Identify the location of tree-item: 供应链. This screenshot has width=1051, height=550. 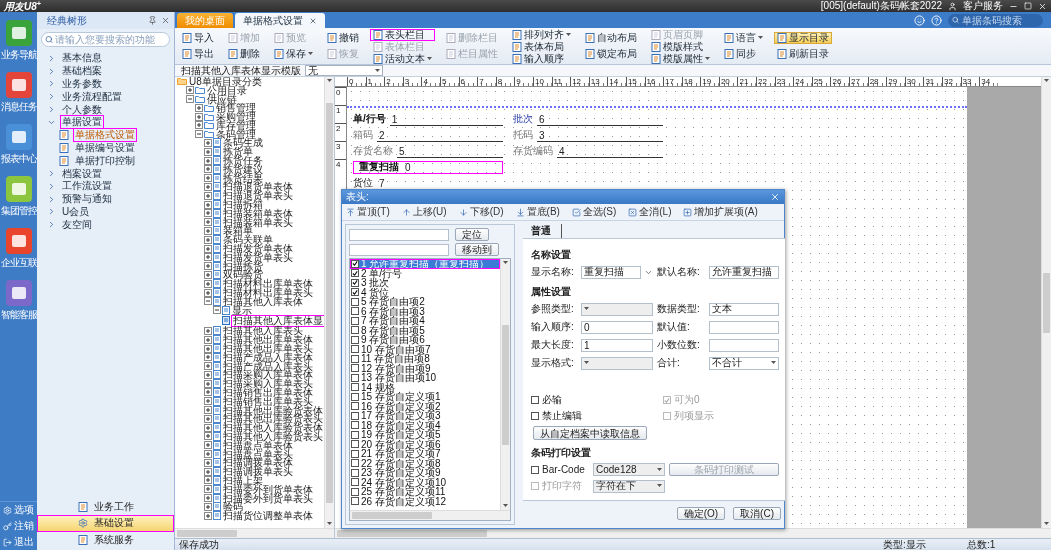
(222, 99).